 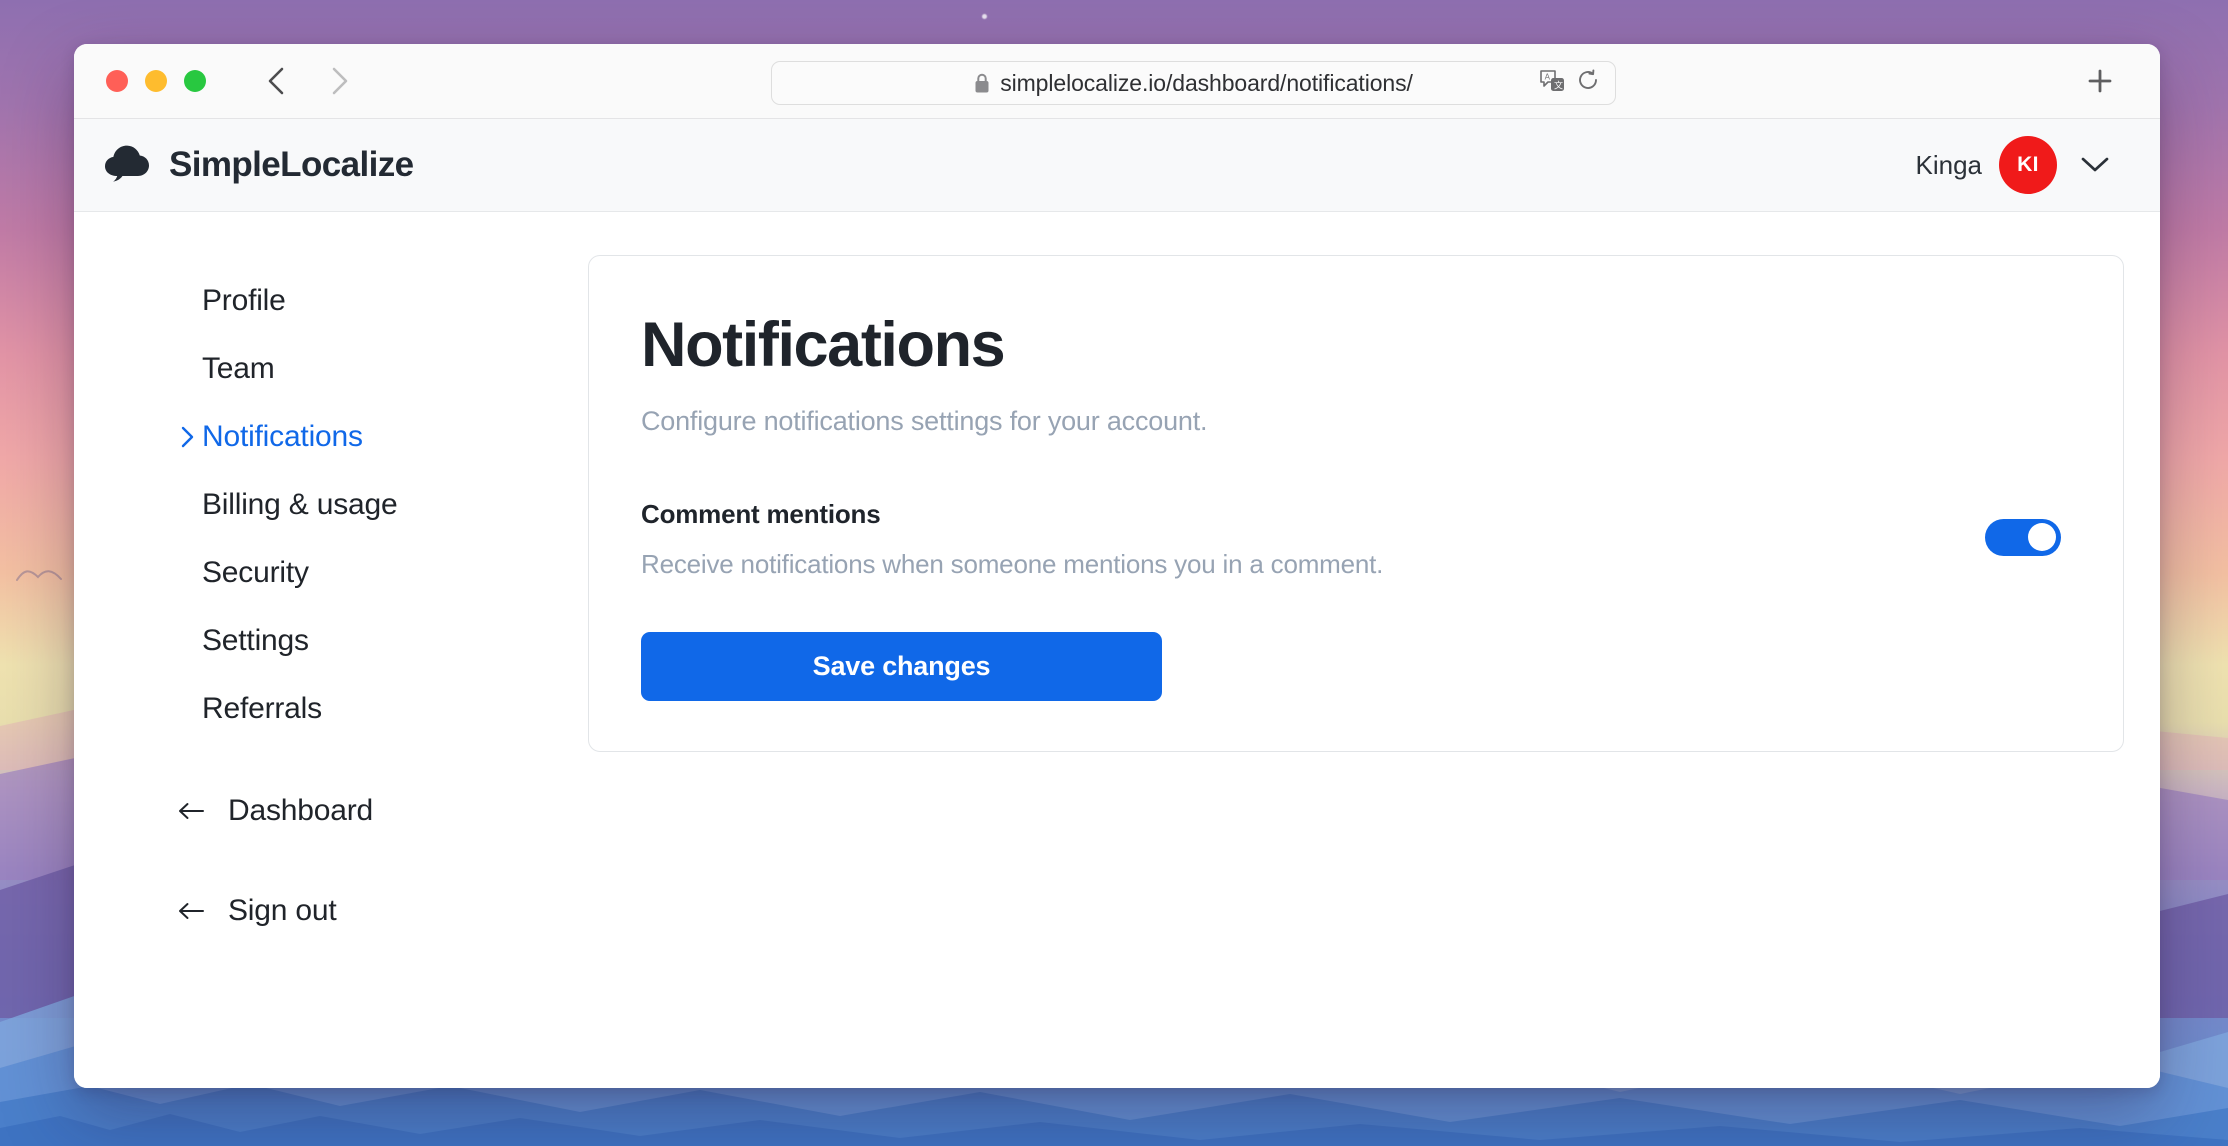 I want to click on back-button, so click(x=277, y=81).